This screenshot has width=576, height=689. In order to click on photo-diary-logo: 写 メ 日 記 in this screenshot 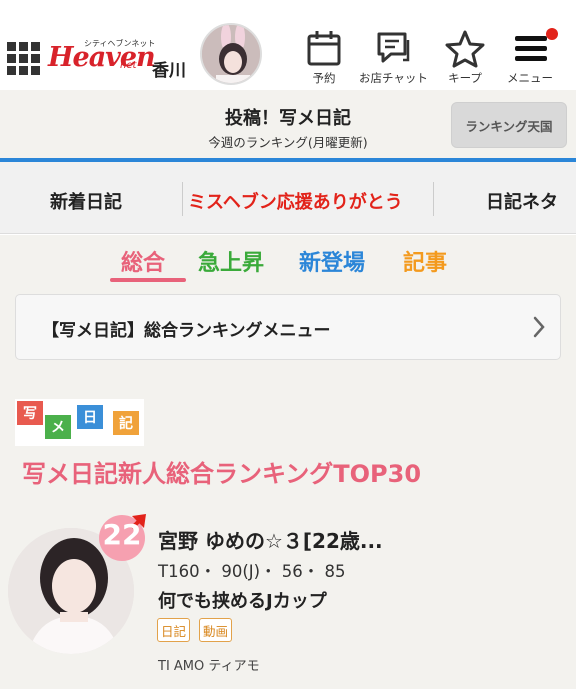, I will do `click(79, 422)`.